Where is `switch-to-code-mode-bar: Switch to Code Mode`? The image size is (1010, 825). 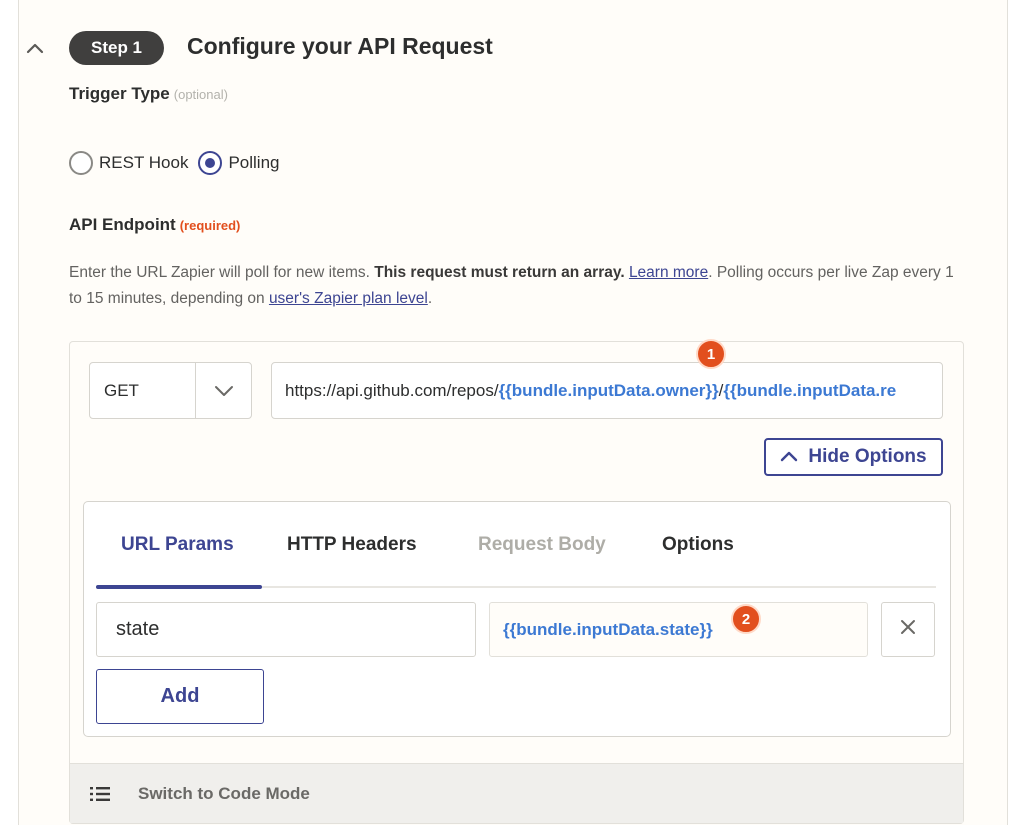 switch-to-code-mode-bar: Switch to Code Mode is located at coordinates (516, 793).